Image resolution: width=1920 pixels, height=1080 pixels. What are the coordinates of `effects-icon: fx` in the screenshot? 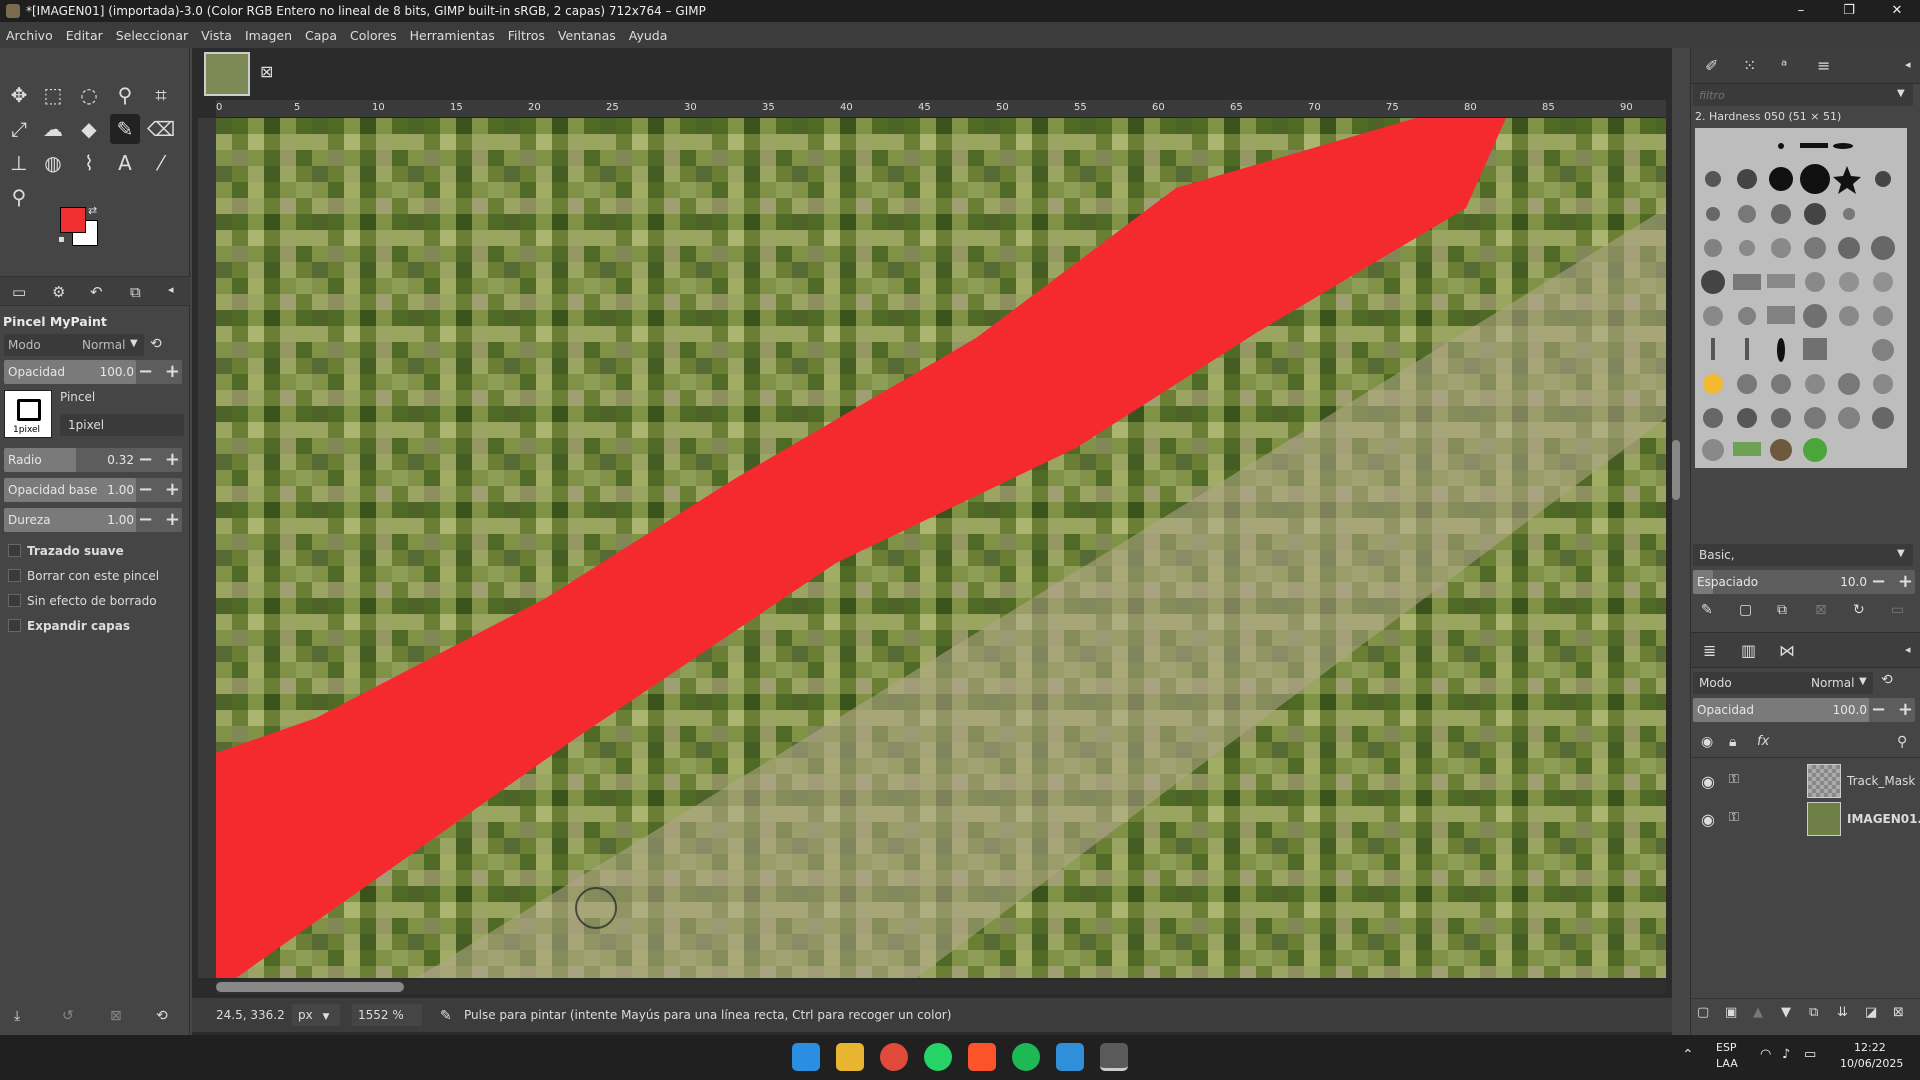 It's located at (1763, 741).